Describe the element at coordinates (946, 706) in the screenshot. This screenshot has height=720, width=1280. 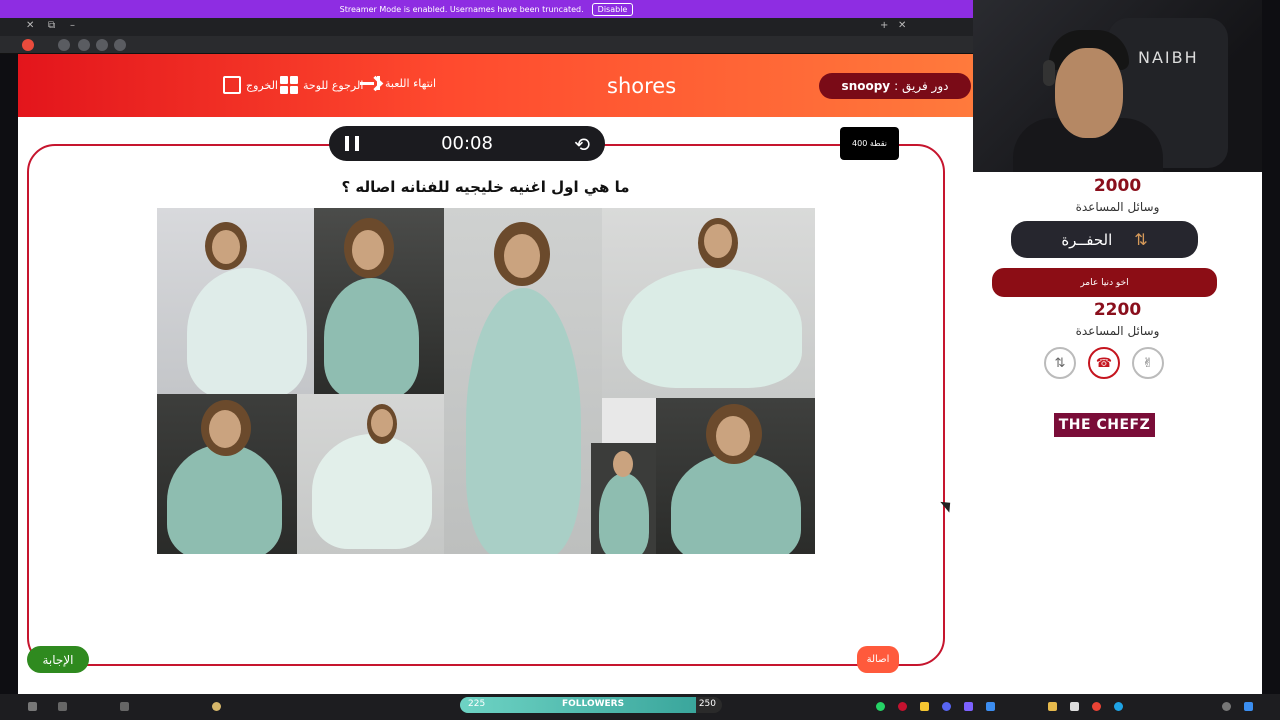
I see `discord-icon` at that location.